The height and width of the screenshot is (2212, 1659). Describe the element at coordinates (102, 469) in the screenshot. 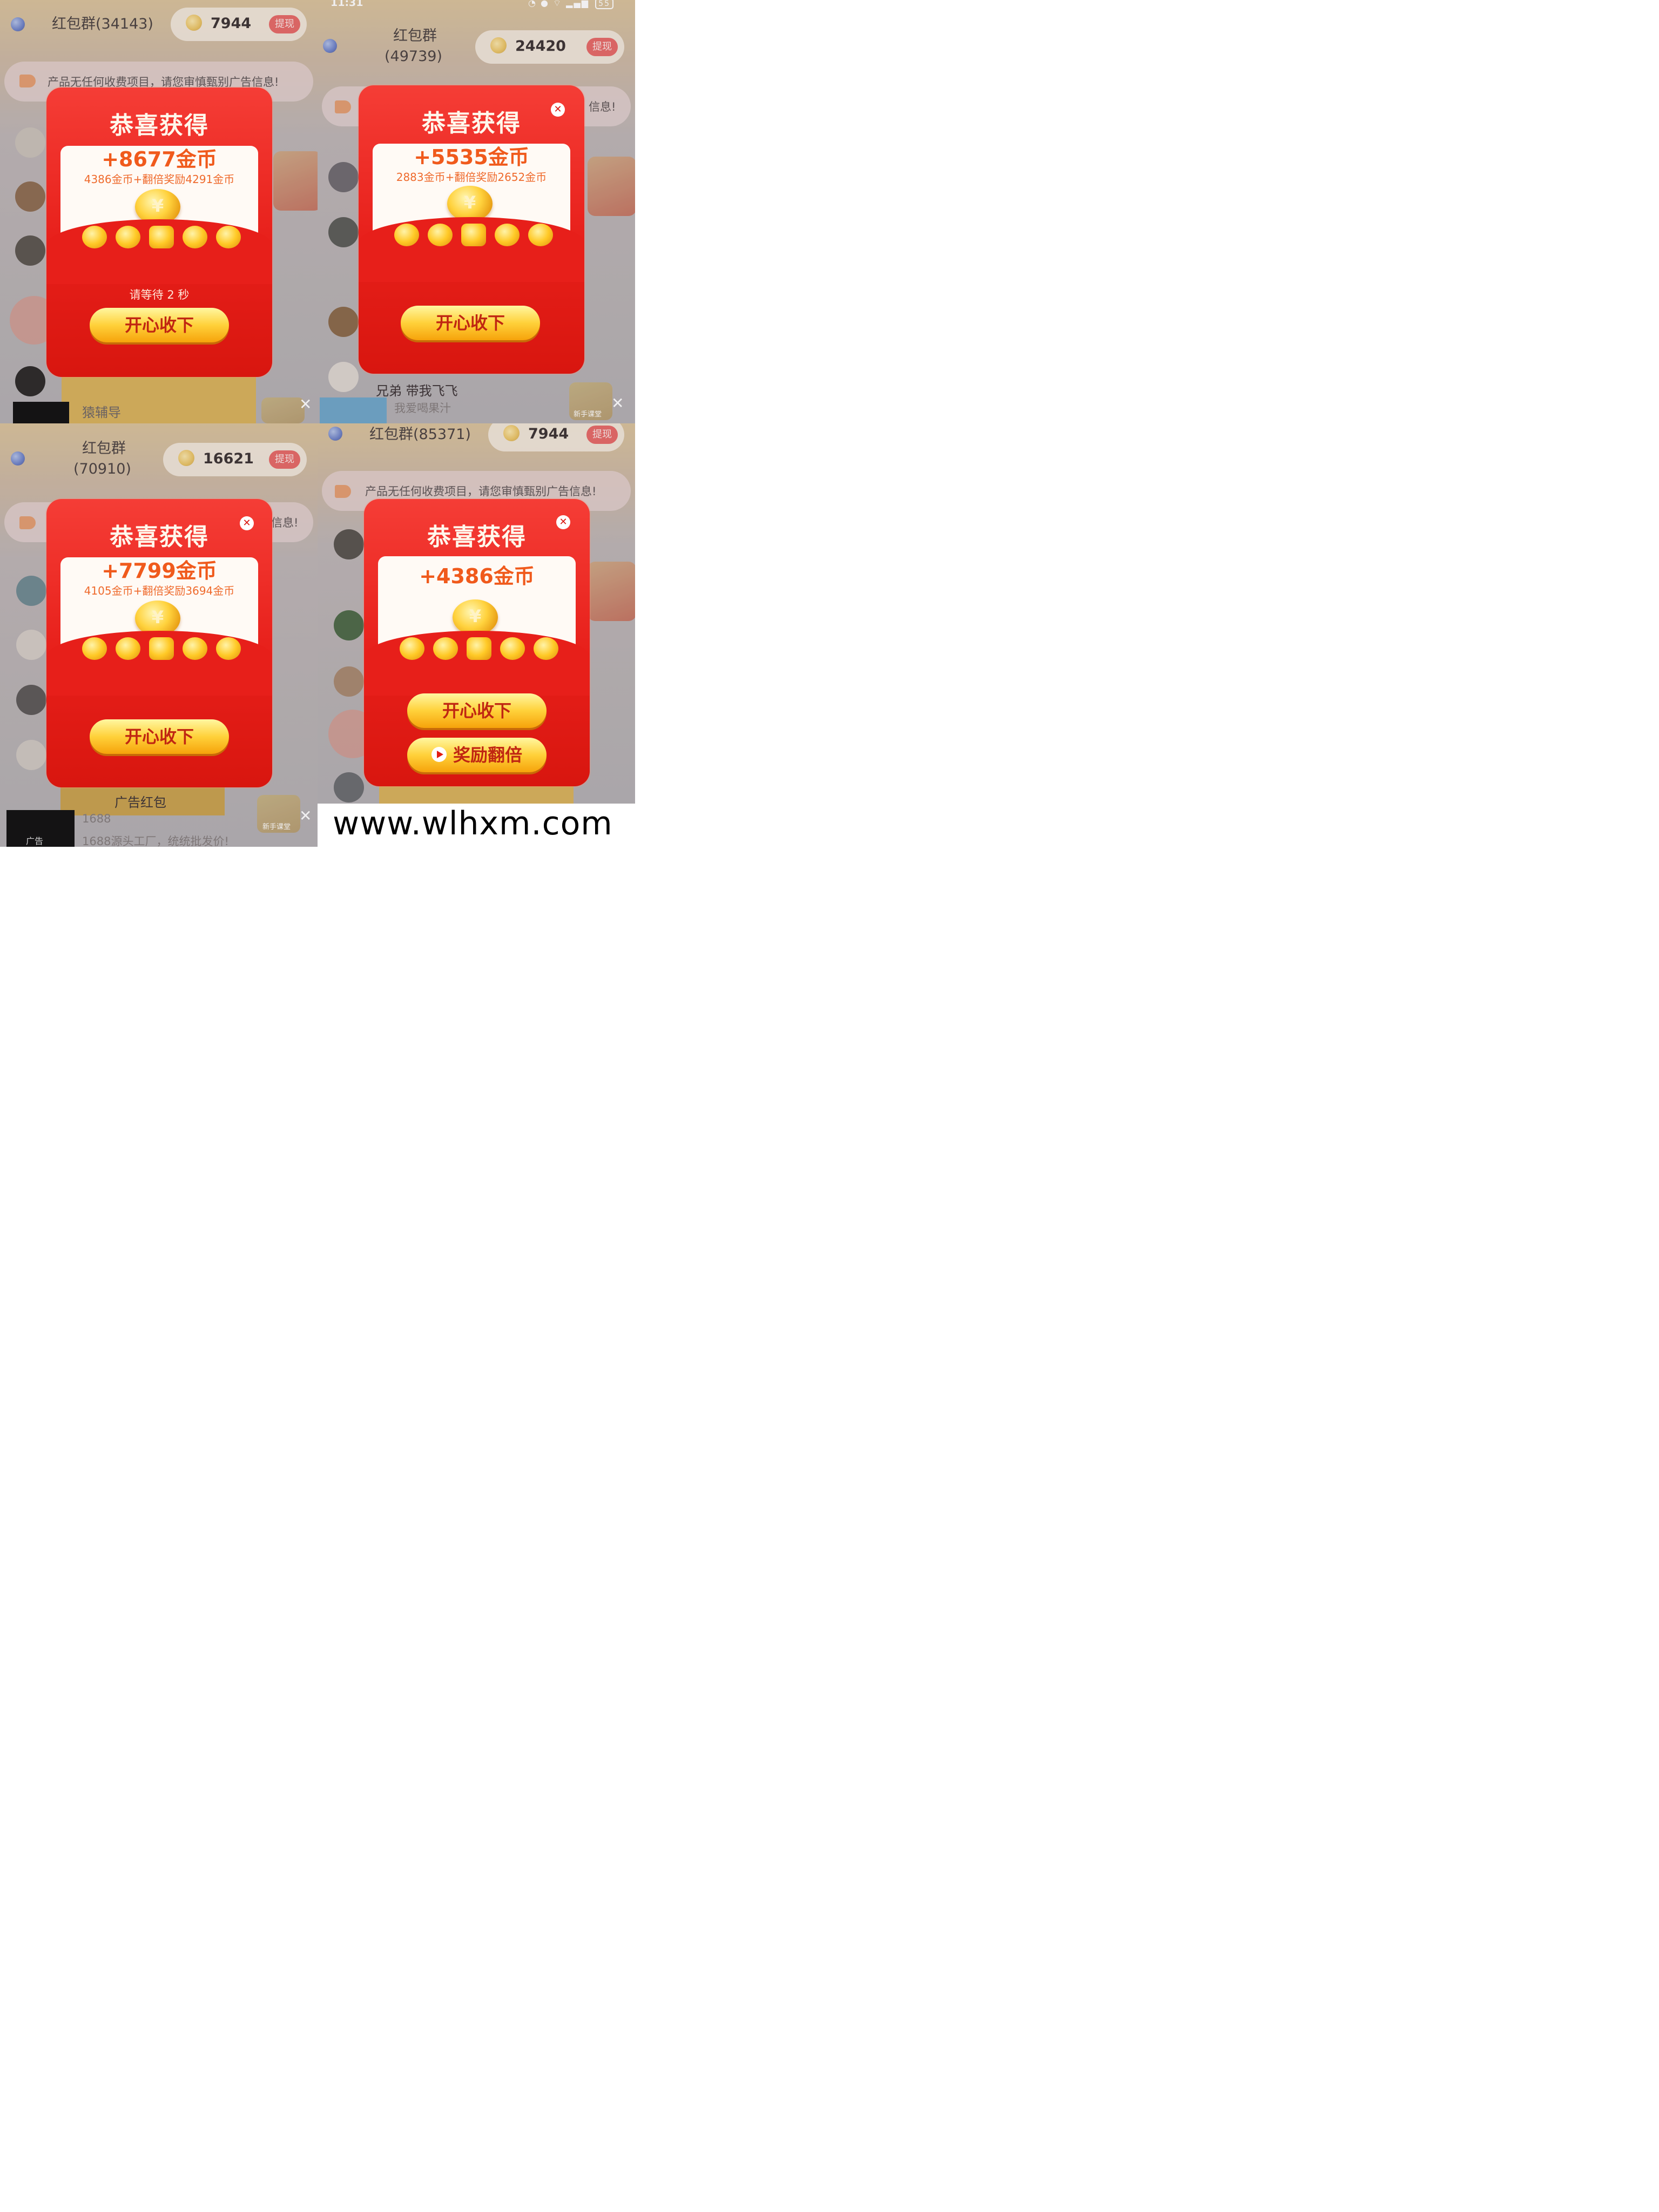

I see `group-title-line2: (70910)` at that location.